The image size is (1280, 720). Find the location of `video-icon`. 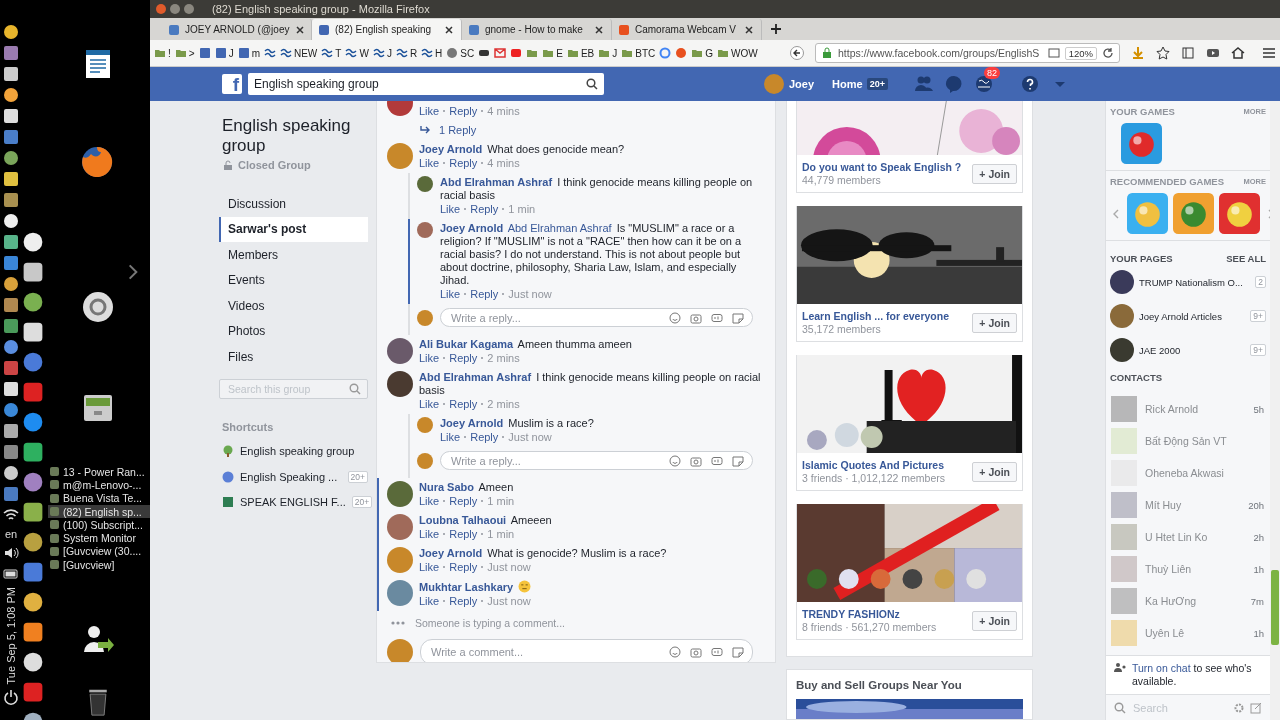

video-icon is located at coordinates (1213, 53).